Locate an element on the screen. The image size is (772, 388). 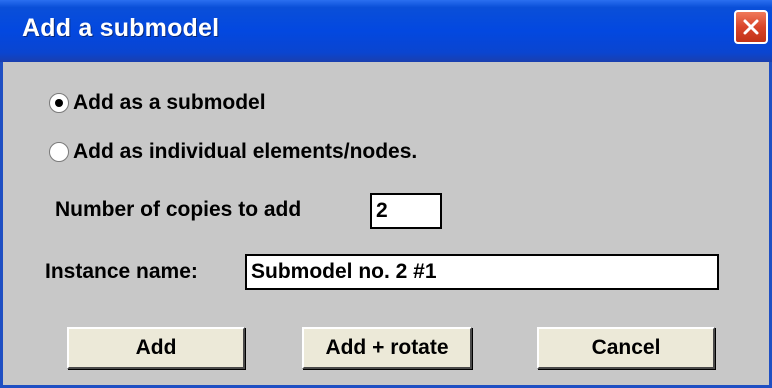
add-button: Add is located at coordinates (156, 348).